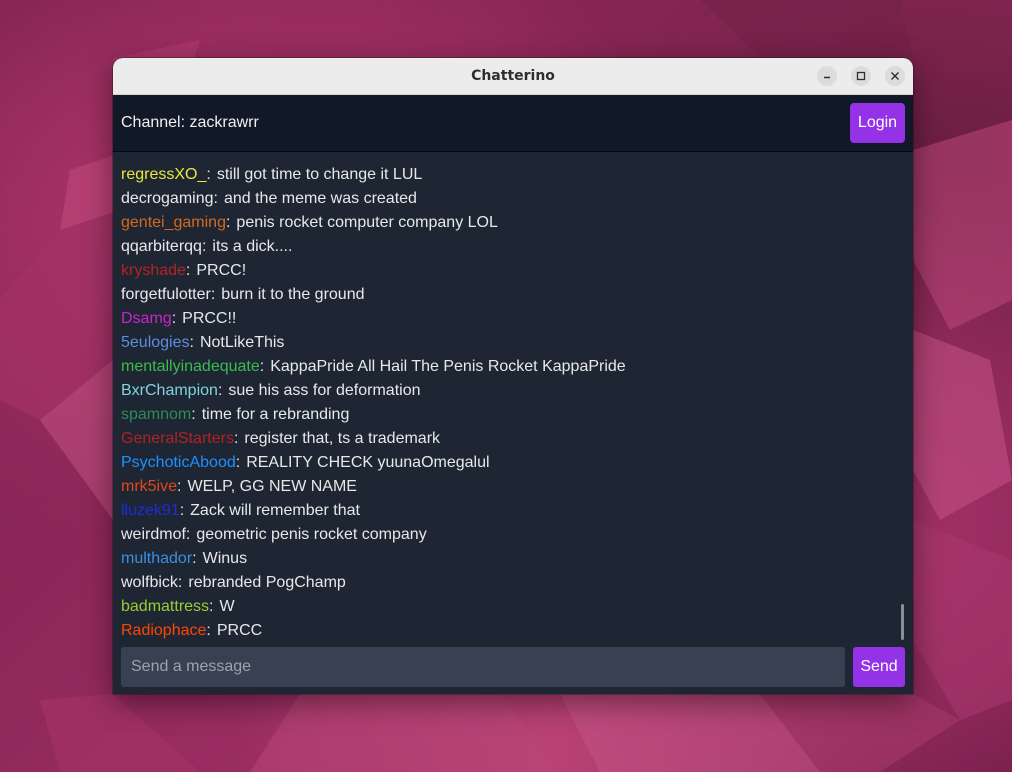 The image size is (1012, 772). Describe the element at coordinates (239, 630) in the screenshot. I see `message-text: PRCC` at that location.